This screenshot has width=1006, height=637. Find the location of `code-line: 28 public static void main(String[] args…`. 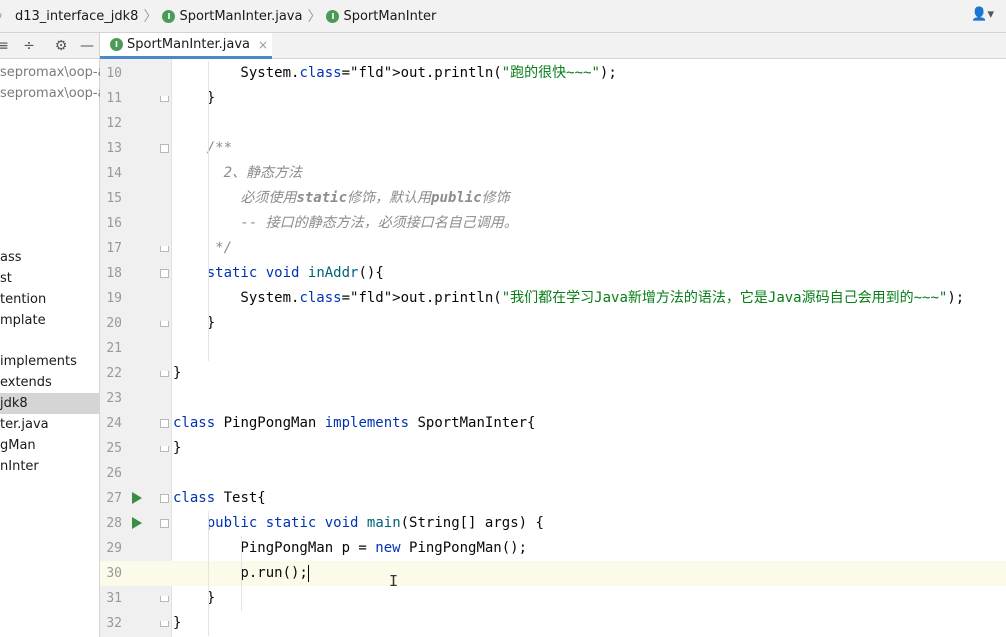

code-line: 28 public static void main(String[] args… is located at coordinates (553, 523).